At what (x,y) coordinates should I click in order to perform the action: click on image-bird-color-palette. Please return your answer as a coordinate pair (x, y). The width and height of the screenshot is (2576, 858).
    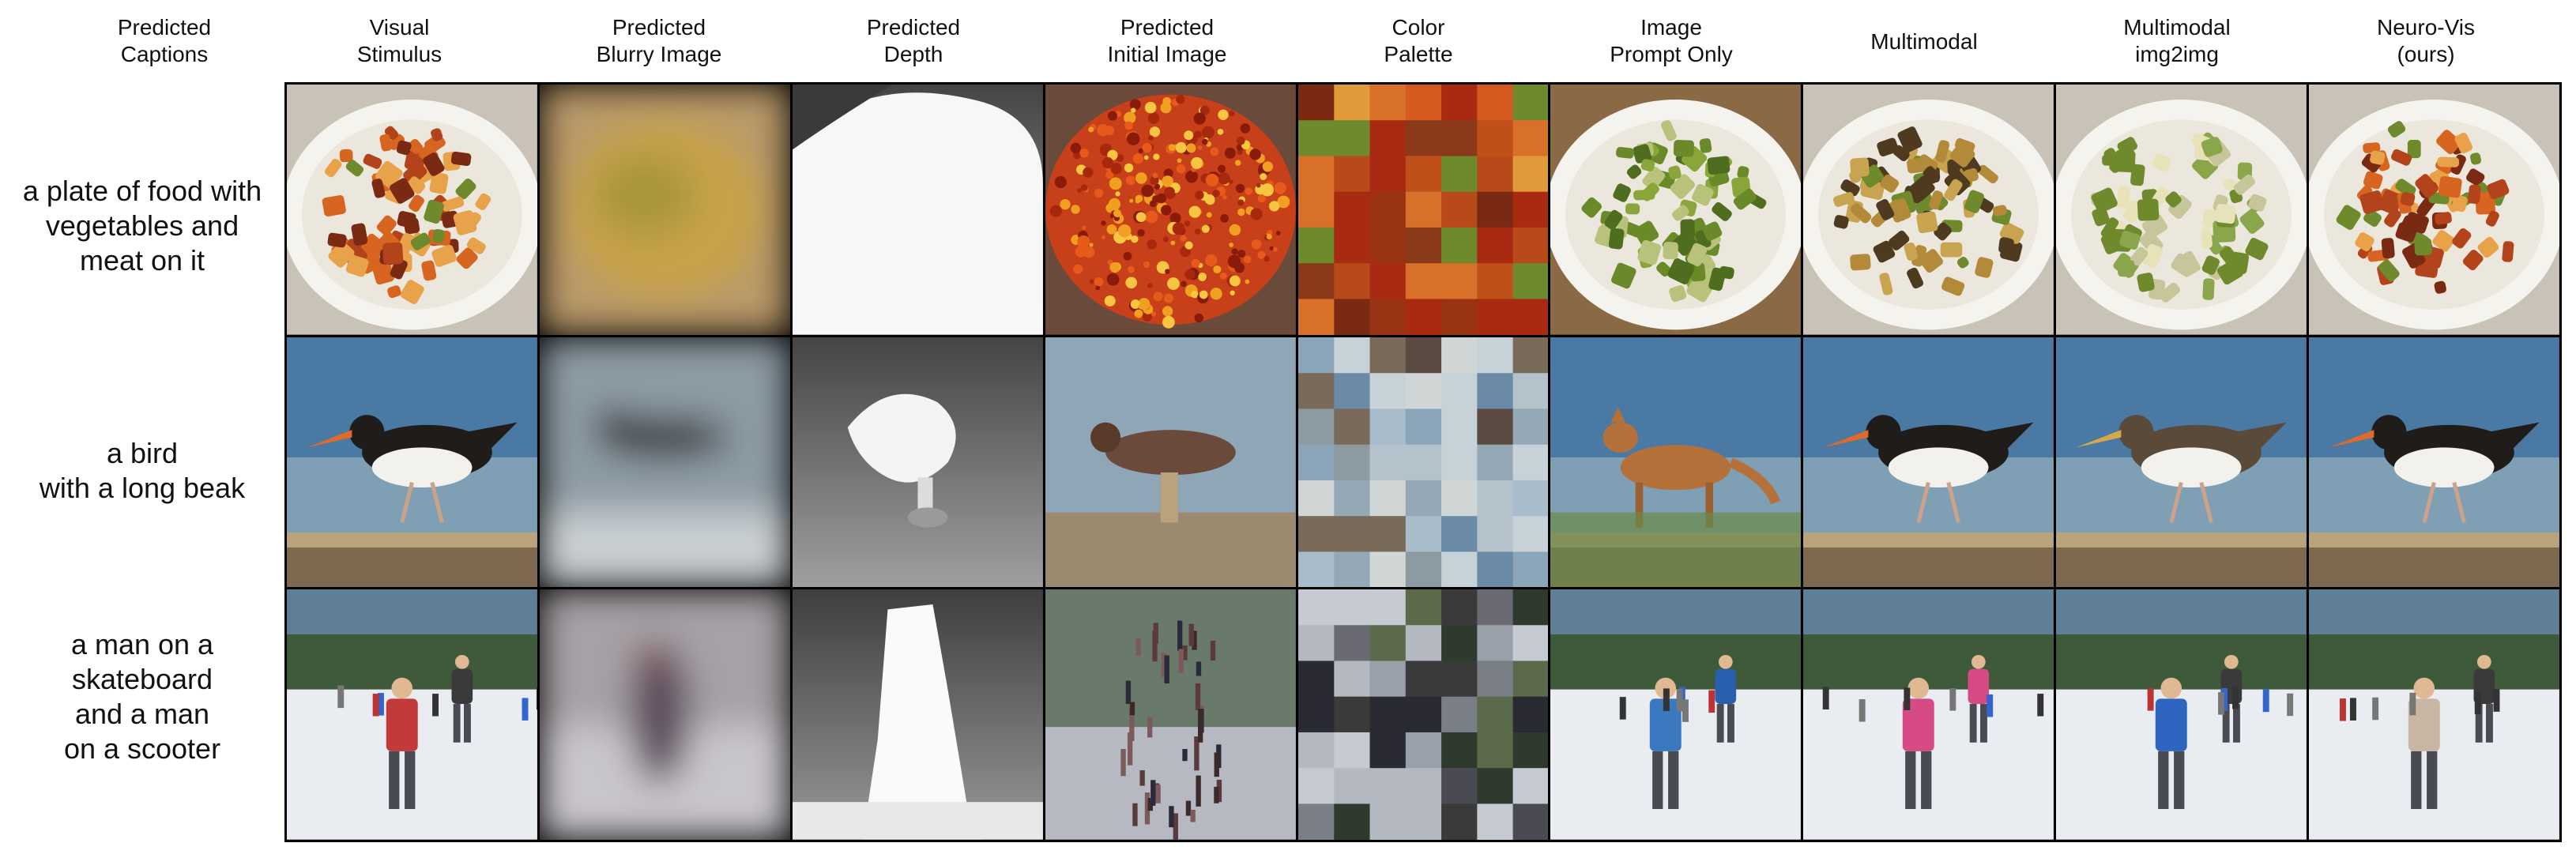
    Looking at the image, I should click on (1423, 462).